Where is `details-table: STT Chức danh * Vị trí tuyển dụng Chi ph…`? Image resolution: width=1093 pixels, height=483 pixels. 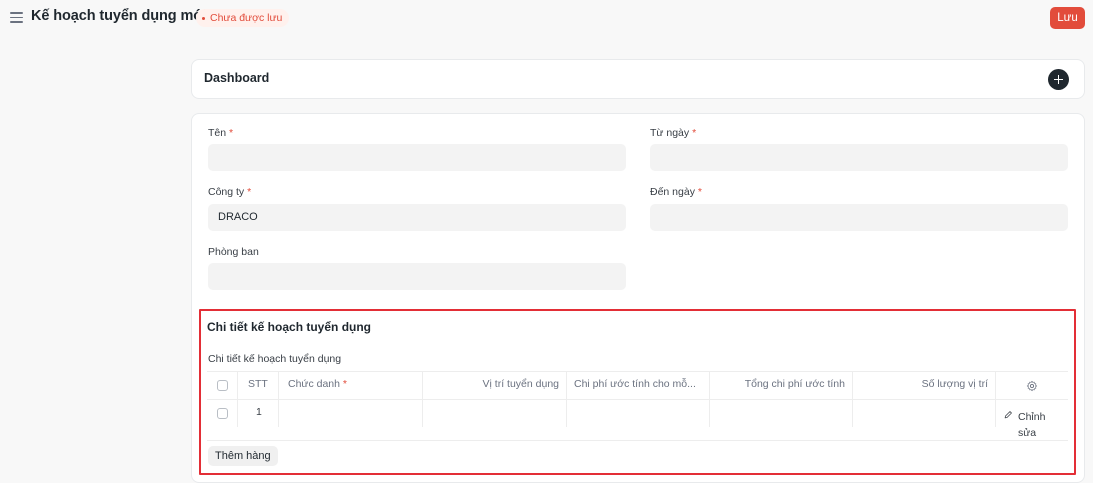 details-table: STT Chức danh * Vị trí tuyển dụng Chi ph… is located at coordinates (637, 406).